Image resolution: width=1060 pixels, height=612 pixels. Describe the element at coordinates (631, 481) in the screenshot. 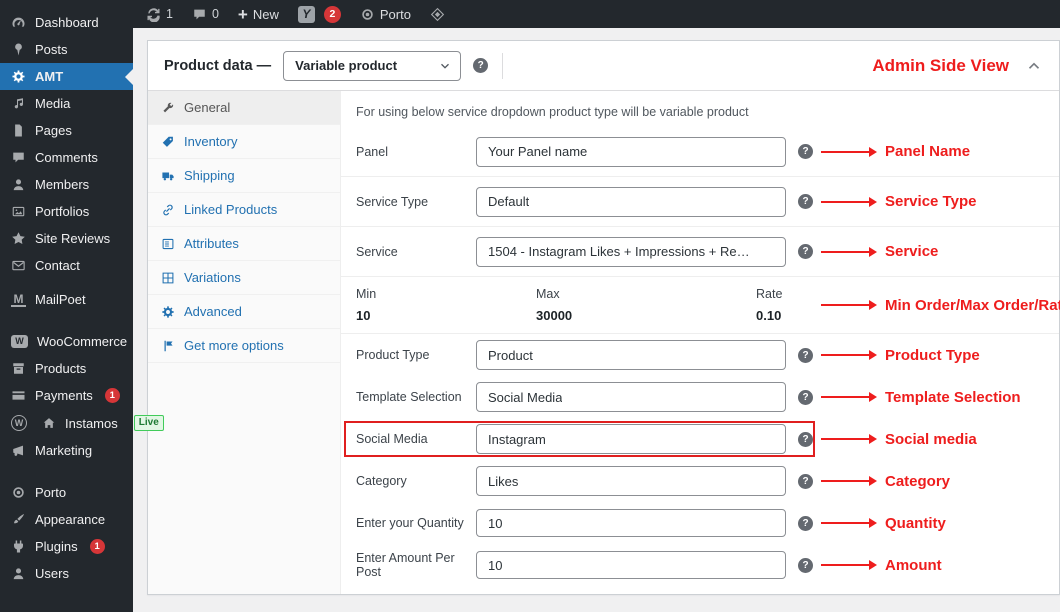

I see `category-select: Likes` at that location.